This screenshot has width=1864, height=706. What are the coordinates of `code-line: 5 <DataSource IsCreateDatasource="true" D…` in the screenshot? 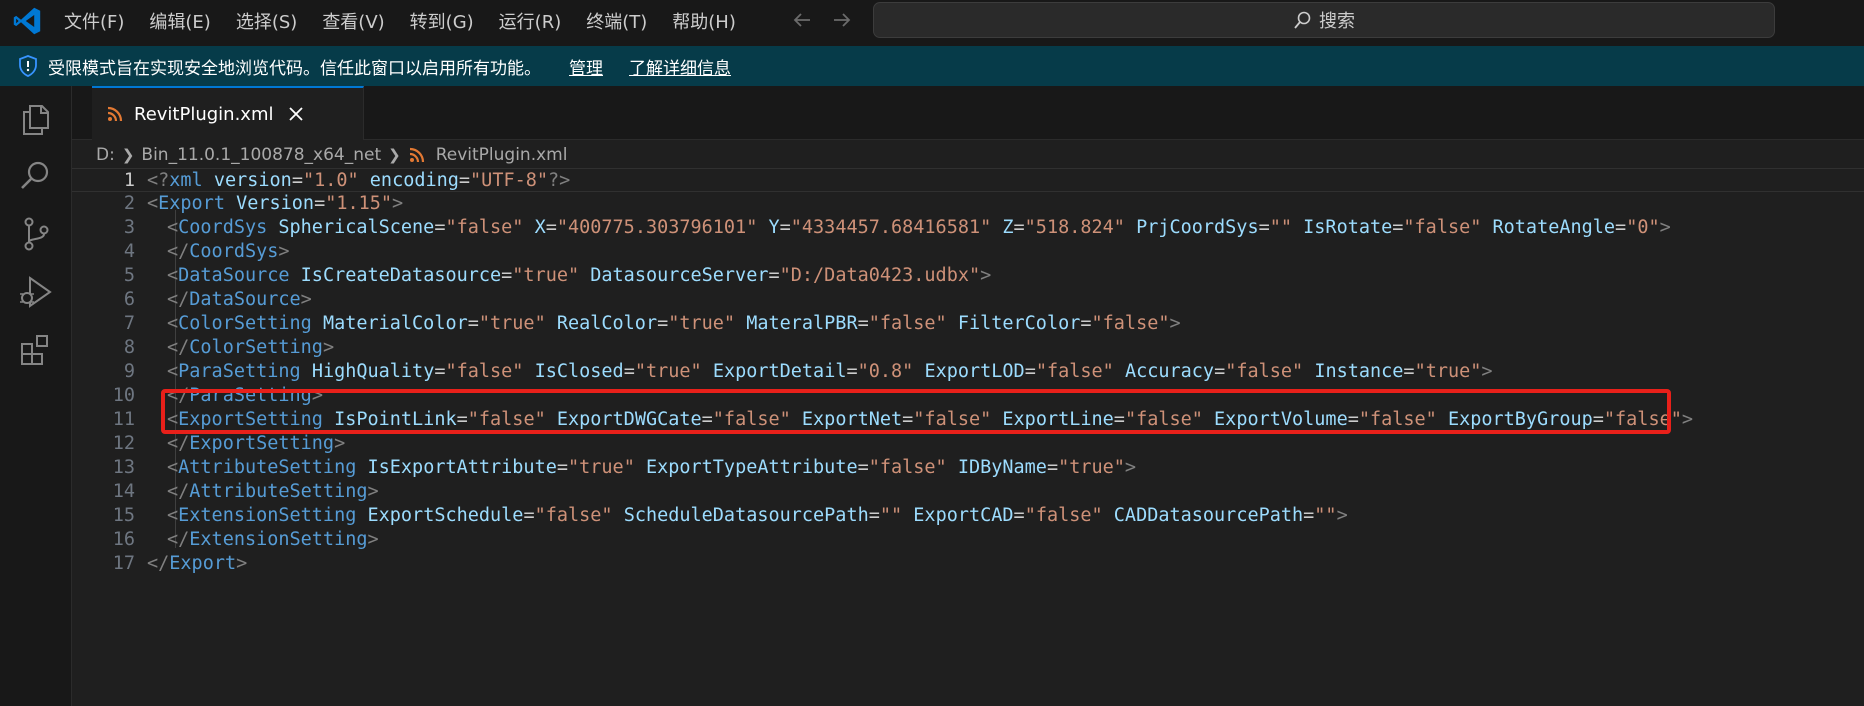 It's located at (968, 276).